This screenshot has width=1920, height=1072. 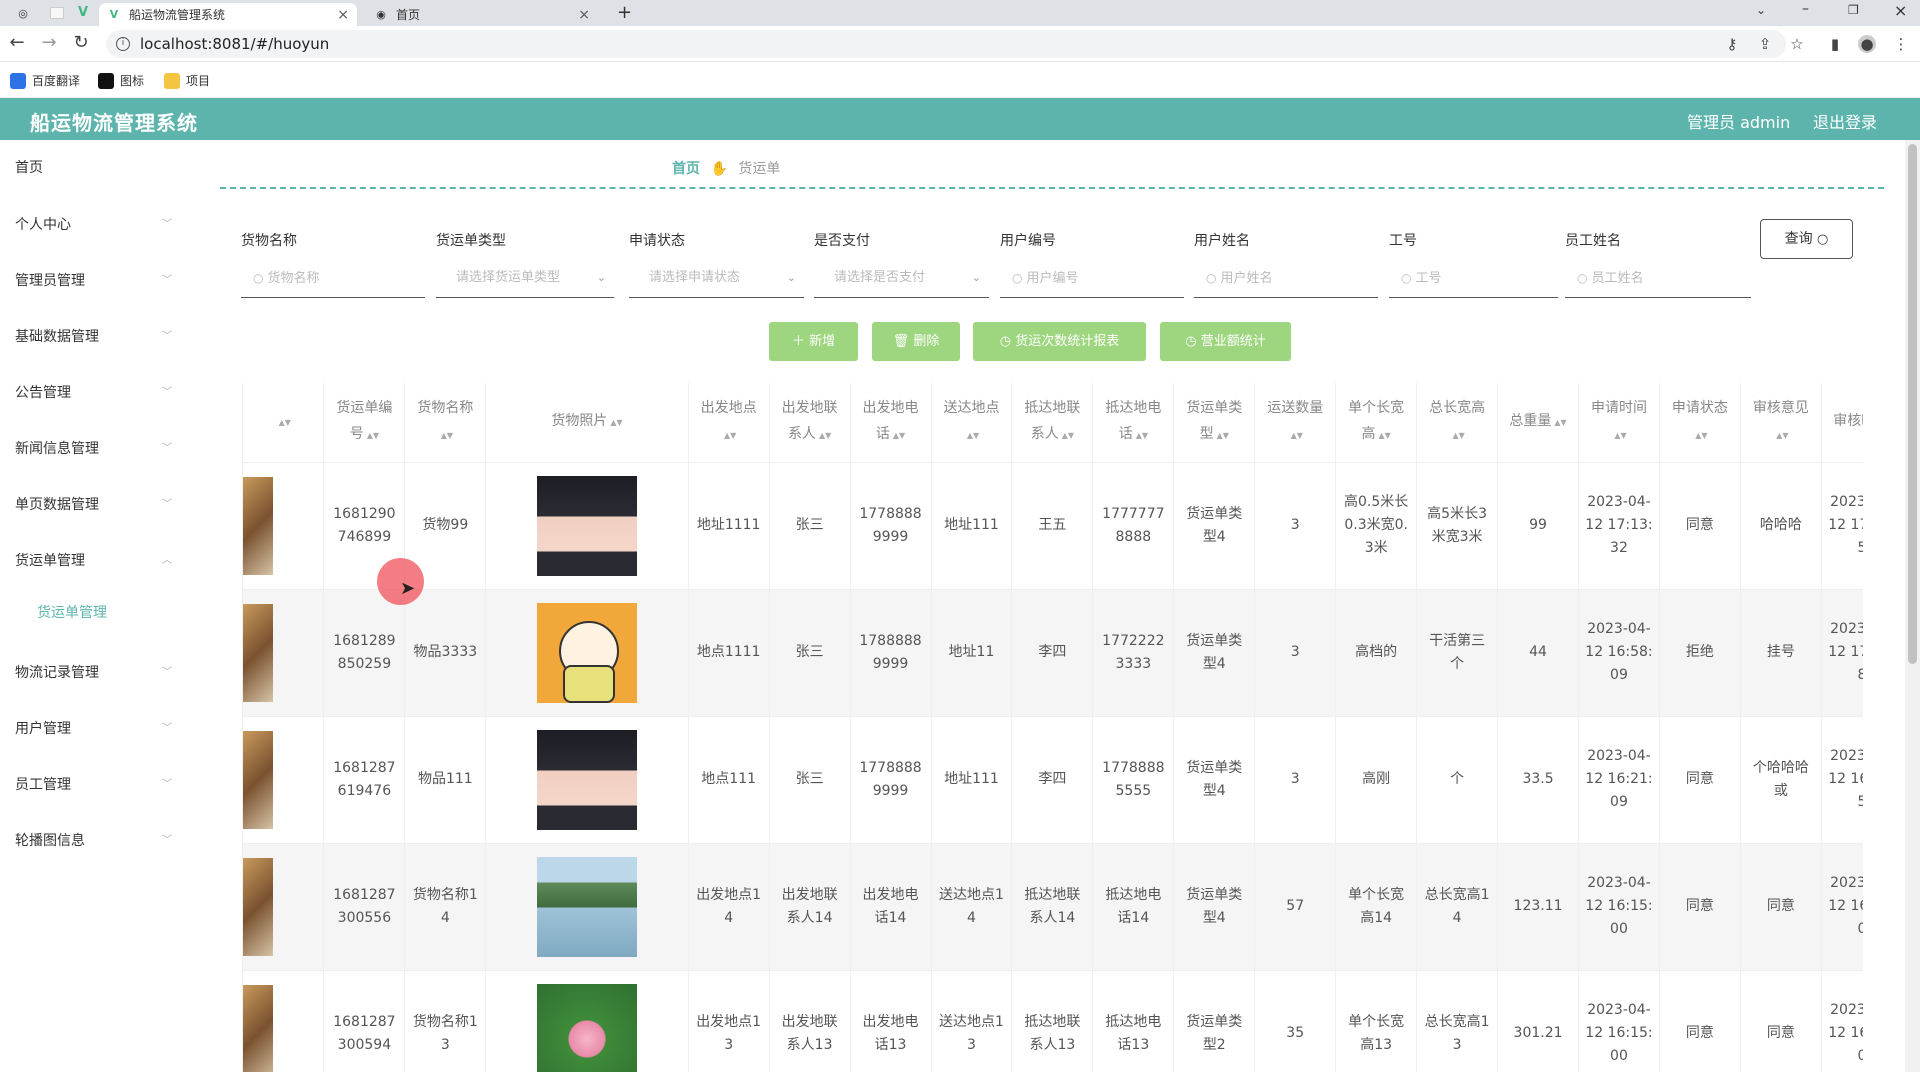 I want to click on column-header: 申请时间 ▲▼, so click(x=1619, y=423).